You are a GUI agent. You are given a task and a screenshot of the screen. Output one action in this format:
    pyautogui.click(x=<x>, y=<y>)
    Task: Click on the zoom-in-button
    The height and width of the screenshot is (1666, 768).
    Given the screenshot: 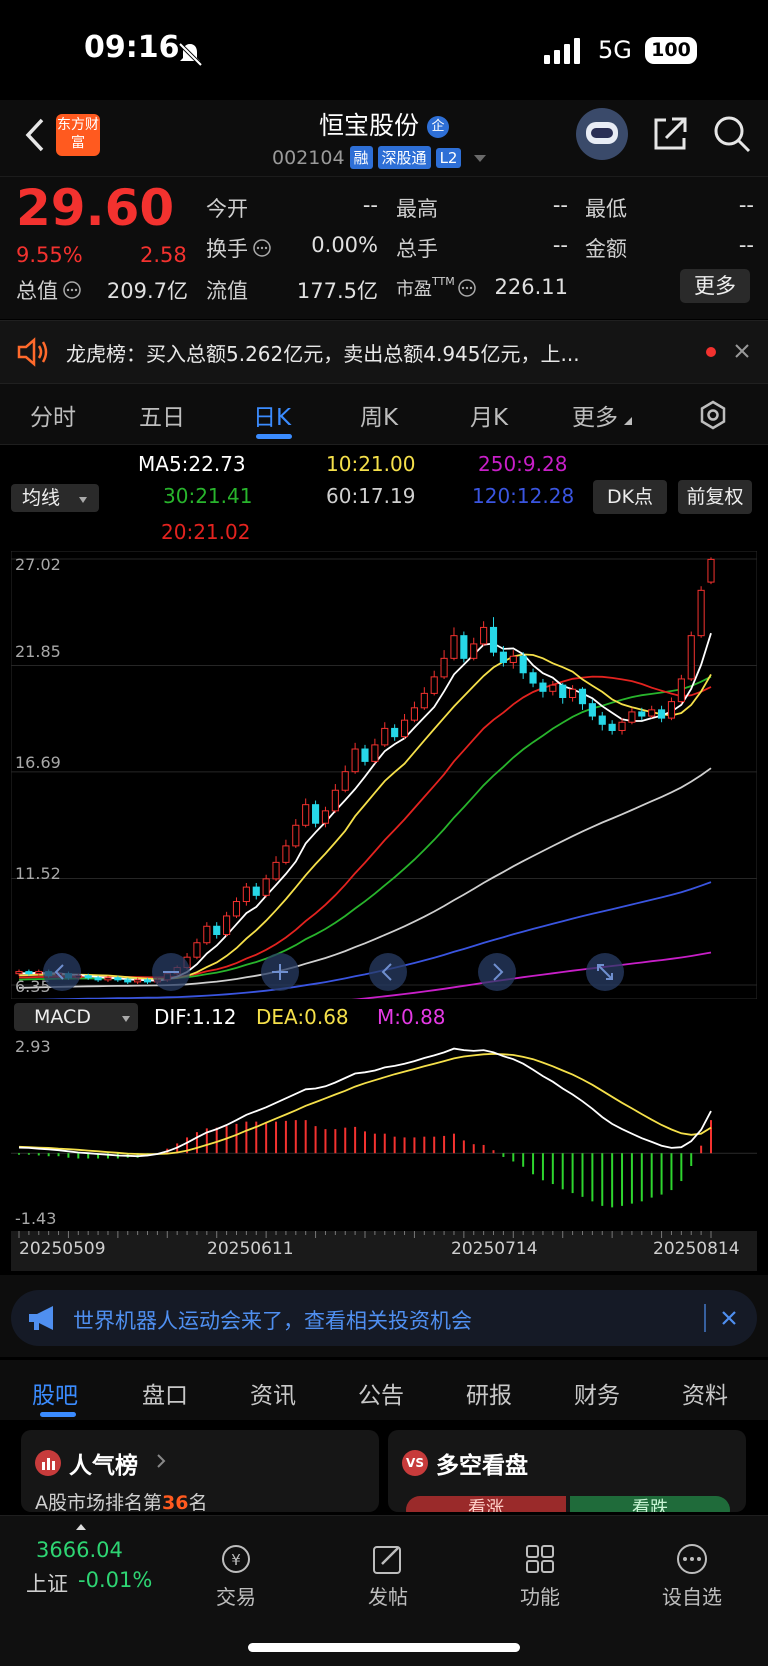 What is the action you would take?
    pyautogui.click(x=280, y=972)
    